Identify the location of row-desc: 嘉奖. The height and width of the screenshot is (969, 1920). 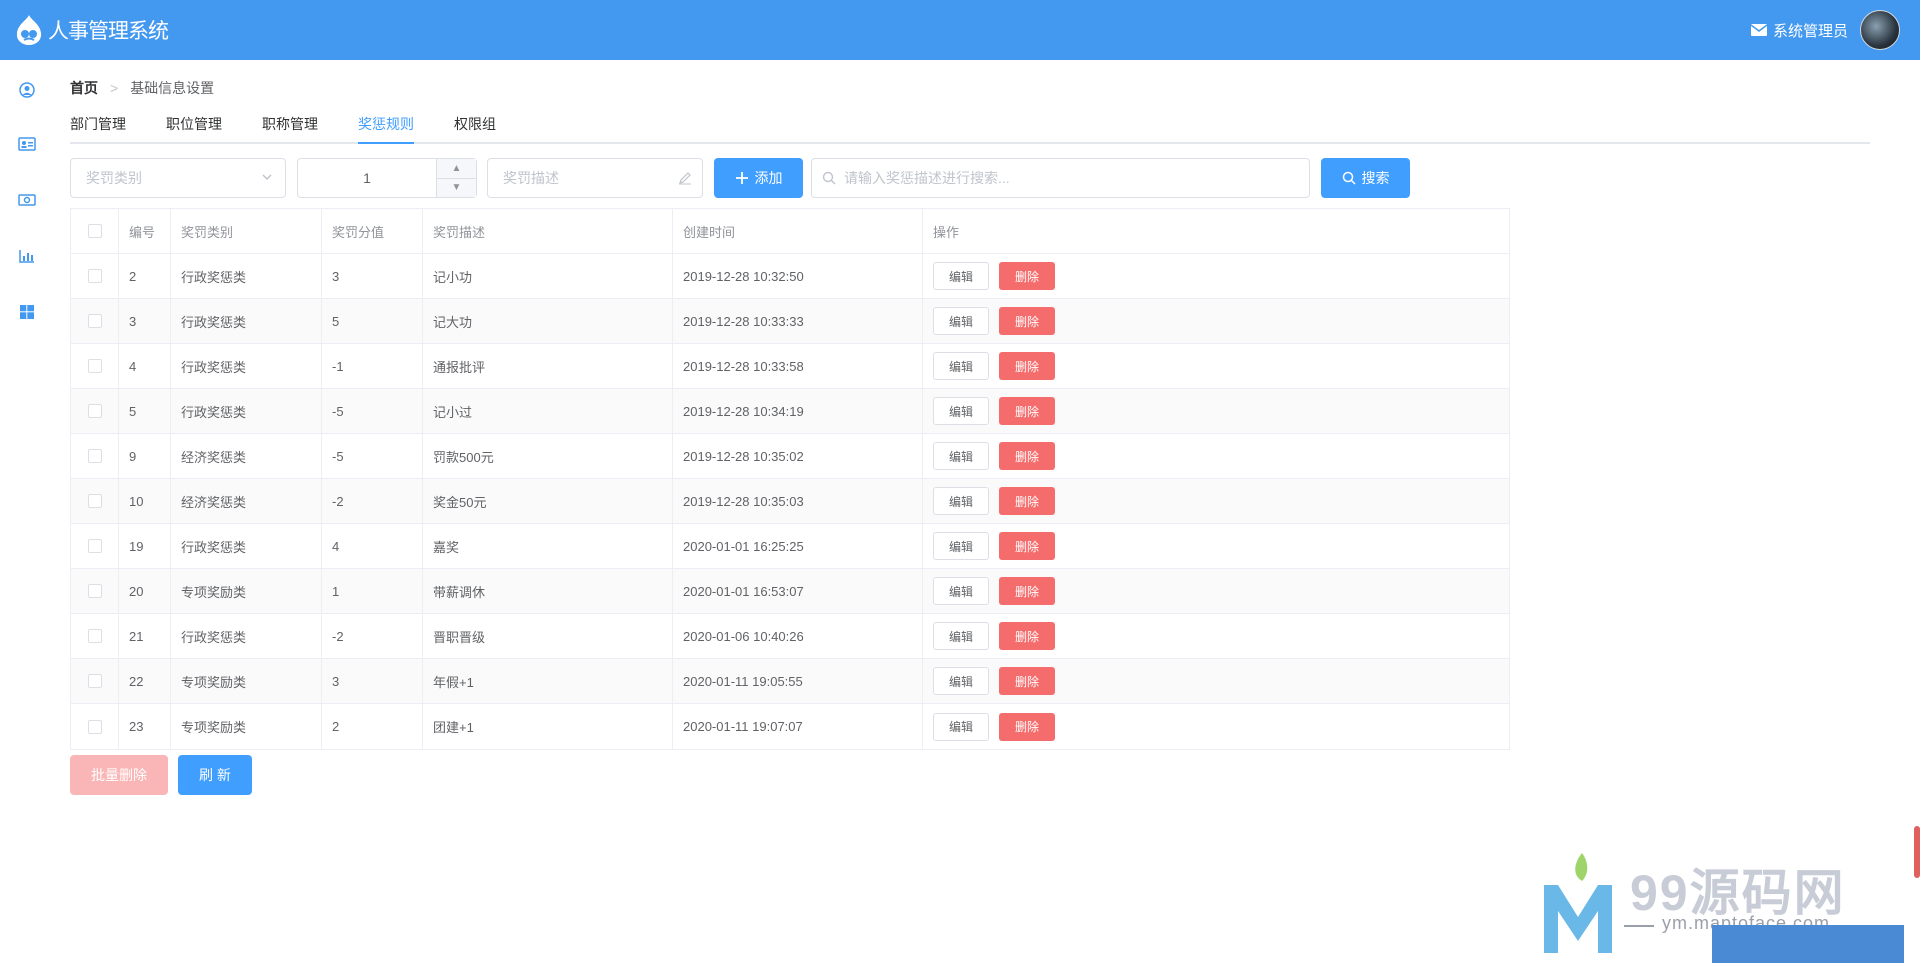
(548, 546).